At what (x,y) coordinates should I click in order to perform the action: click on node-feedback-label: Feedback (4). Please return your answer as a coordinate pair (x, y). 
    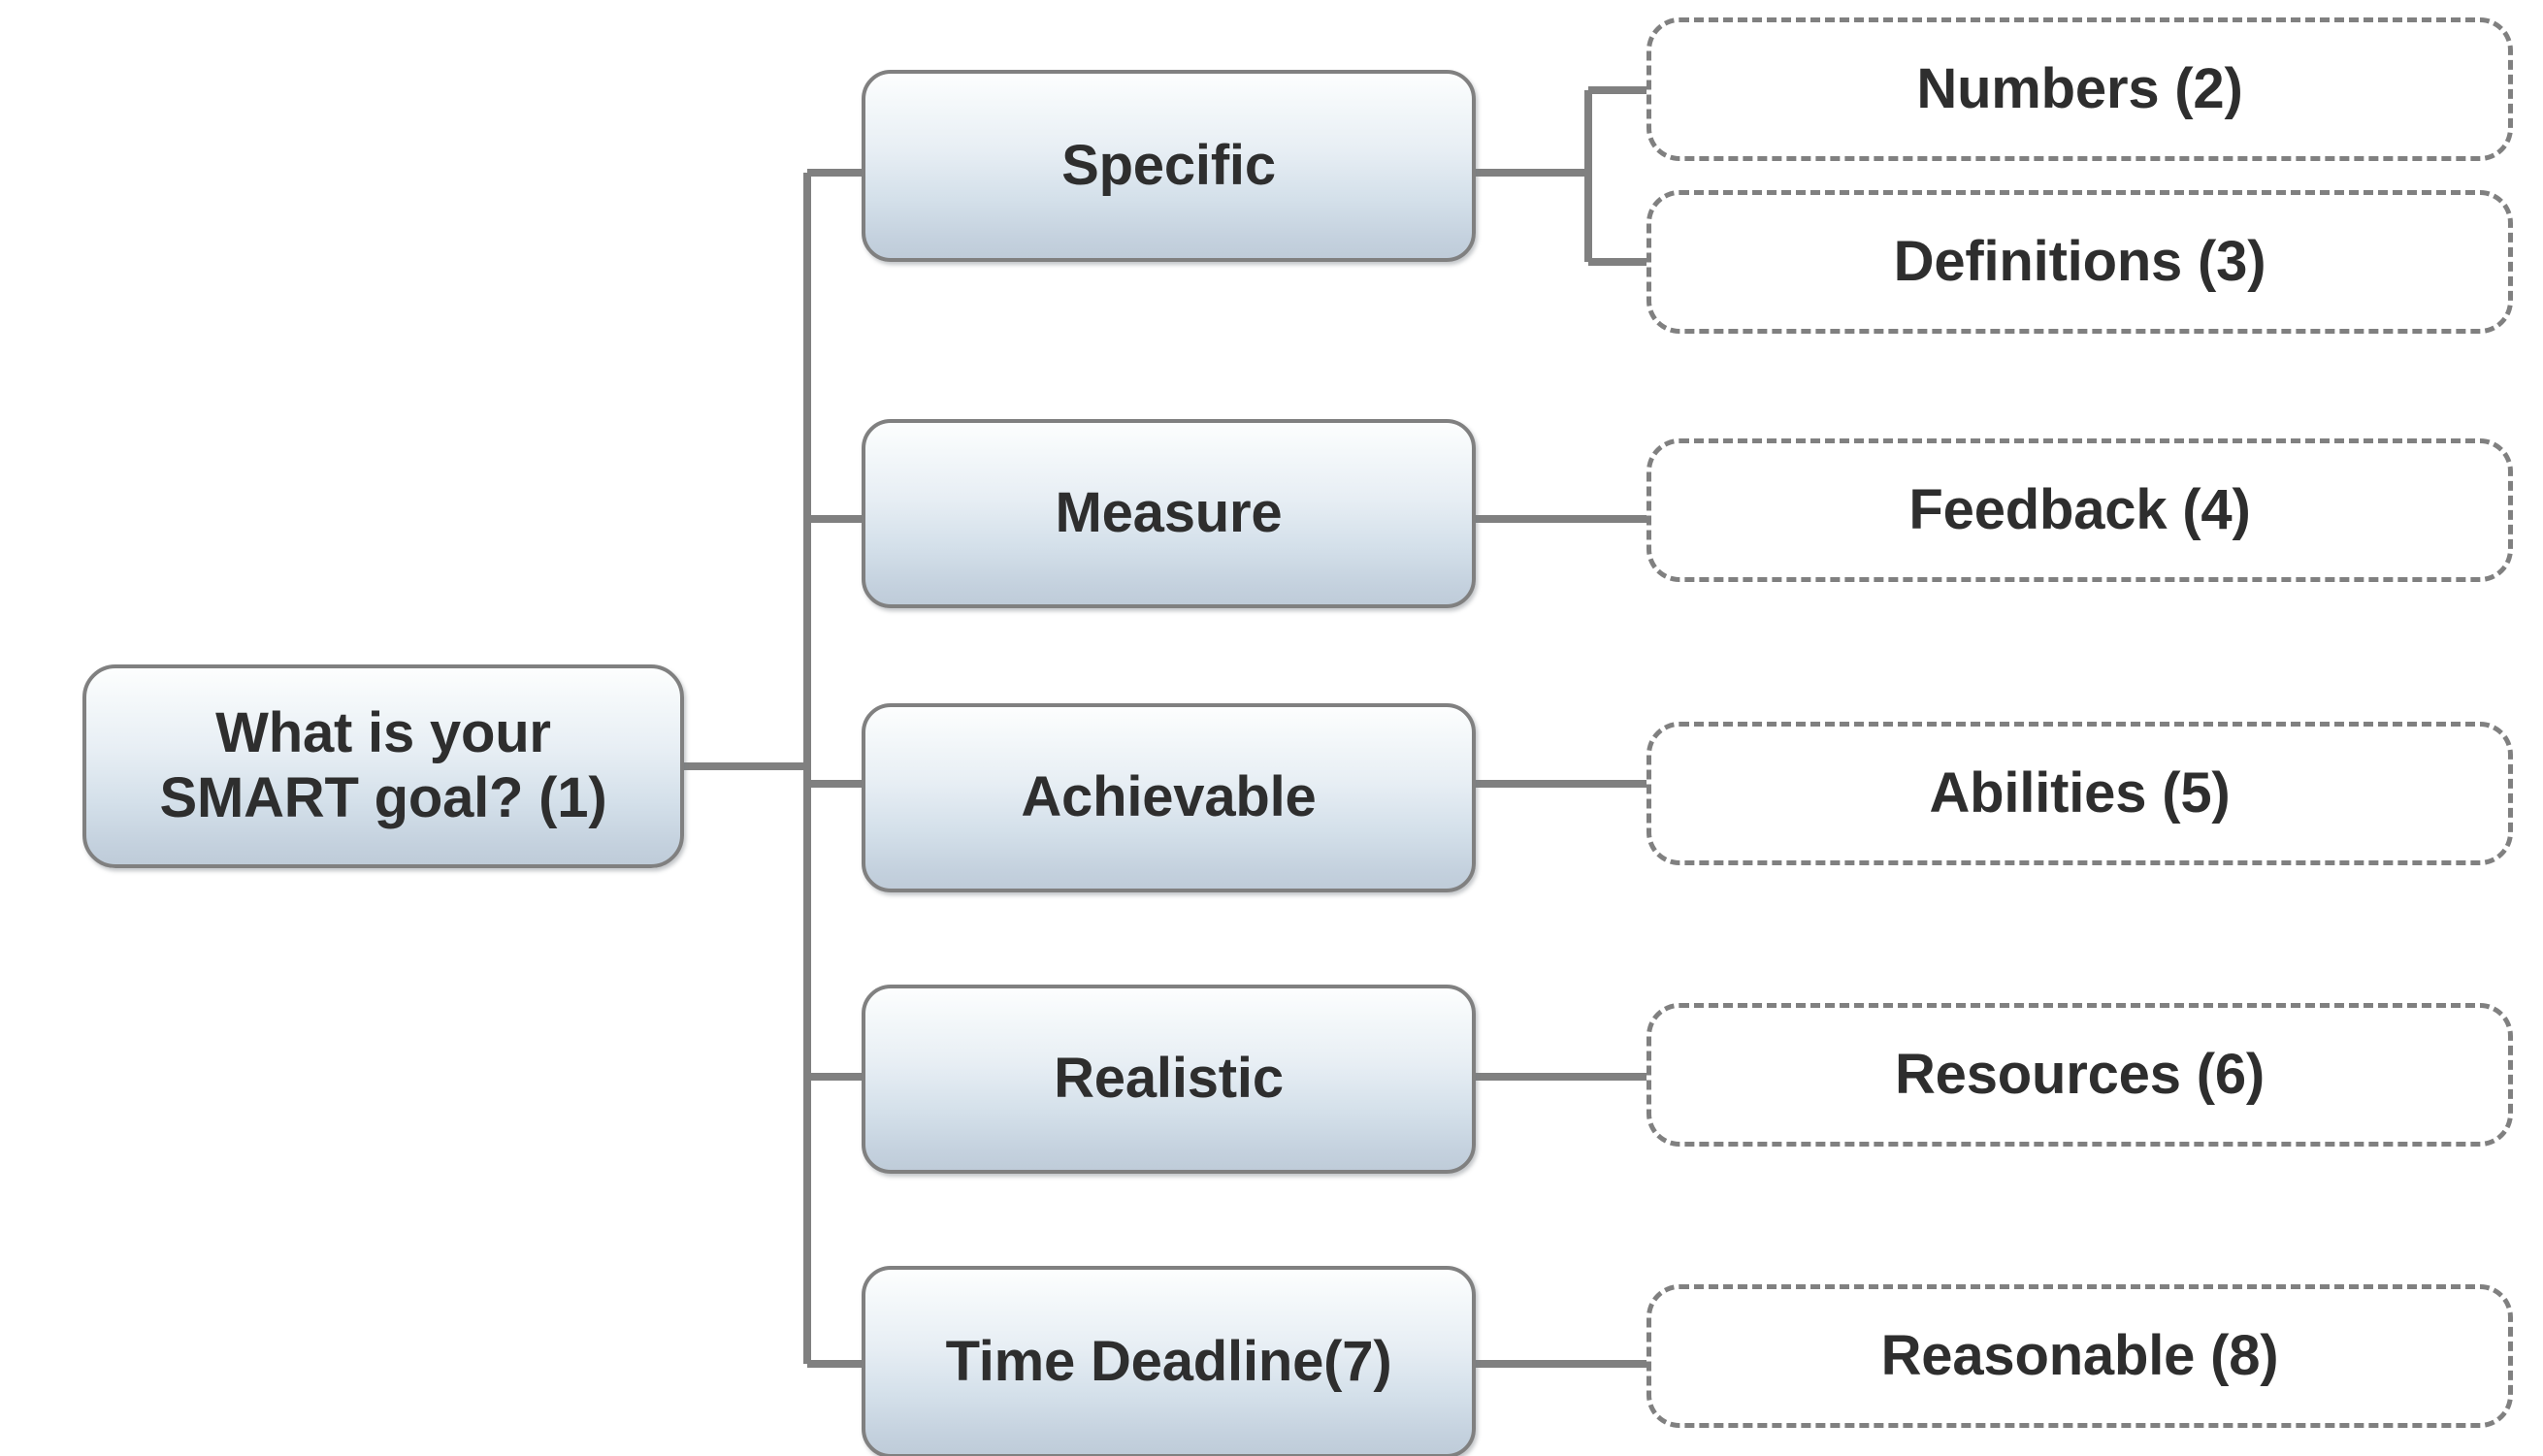
    Looking at the image, I should click on (2079, 509).